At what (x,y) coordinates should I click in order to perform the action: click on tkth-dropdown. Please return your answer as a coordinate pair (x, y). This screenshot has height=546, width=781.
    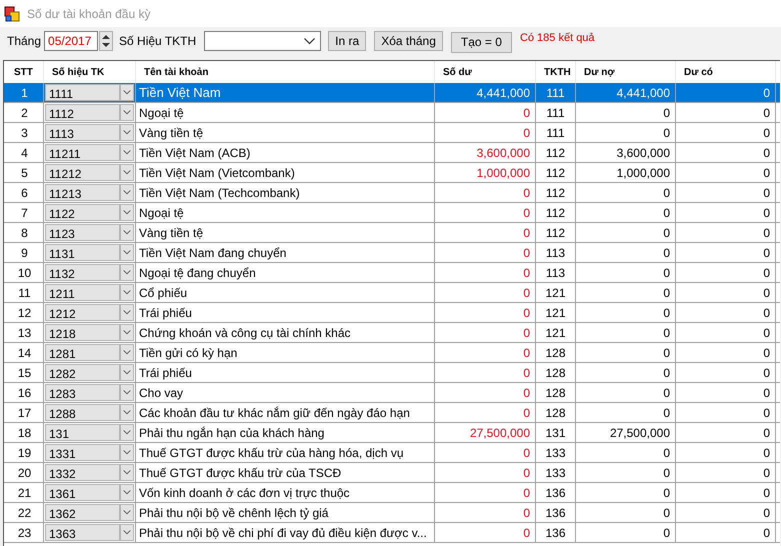
    Looking at the image, I should click on (263, 41).